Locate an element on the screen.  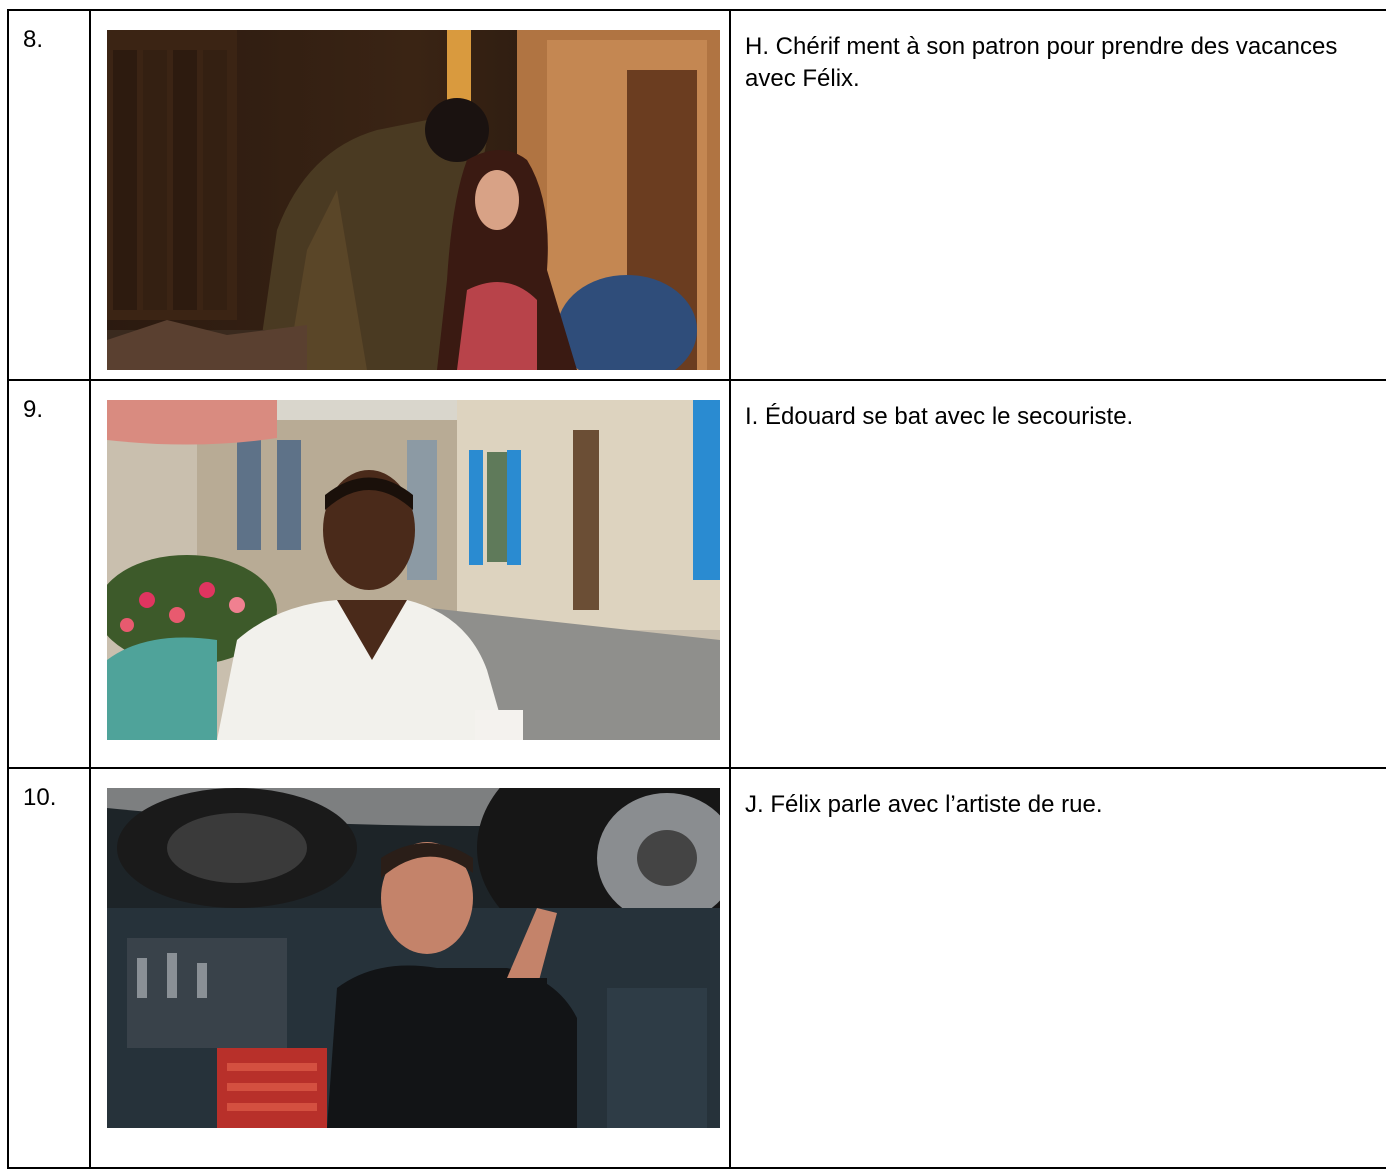
film-still-cafe-terrace is located at coordinates (413, 570).